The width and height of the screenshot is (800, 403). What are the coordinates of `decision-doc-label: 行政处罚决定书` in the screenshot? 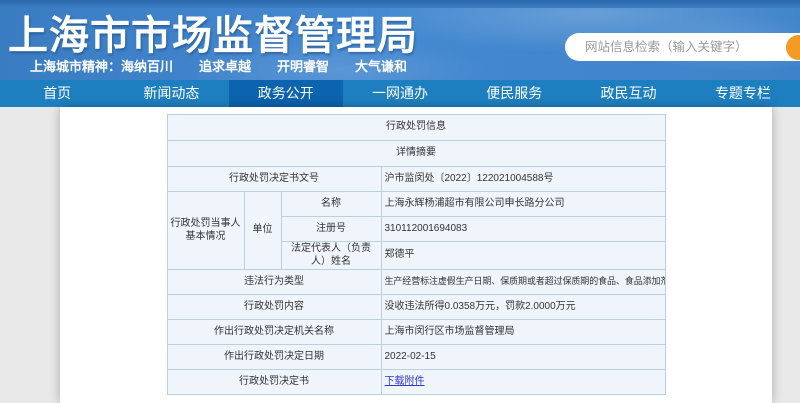 It's located at (274, 382).